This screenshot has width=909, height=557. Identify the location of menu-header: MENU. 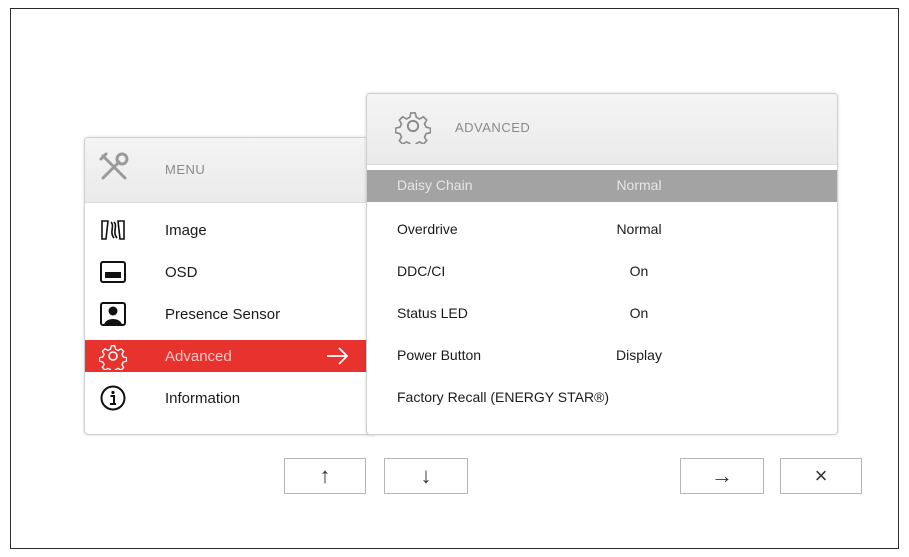
(230, 170).